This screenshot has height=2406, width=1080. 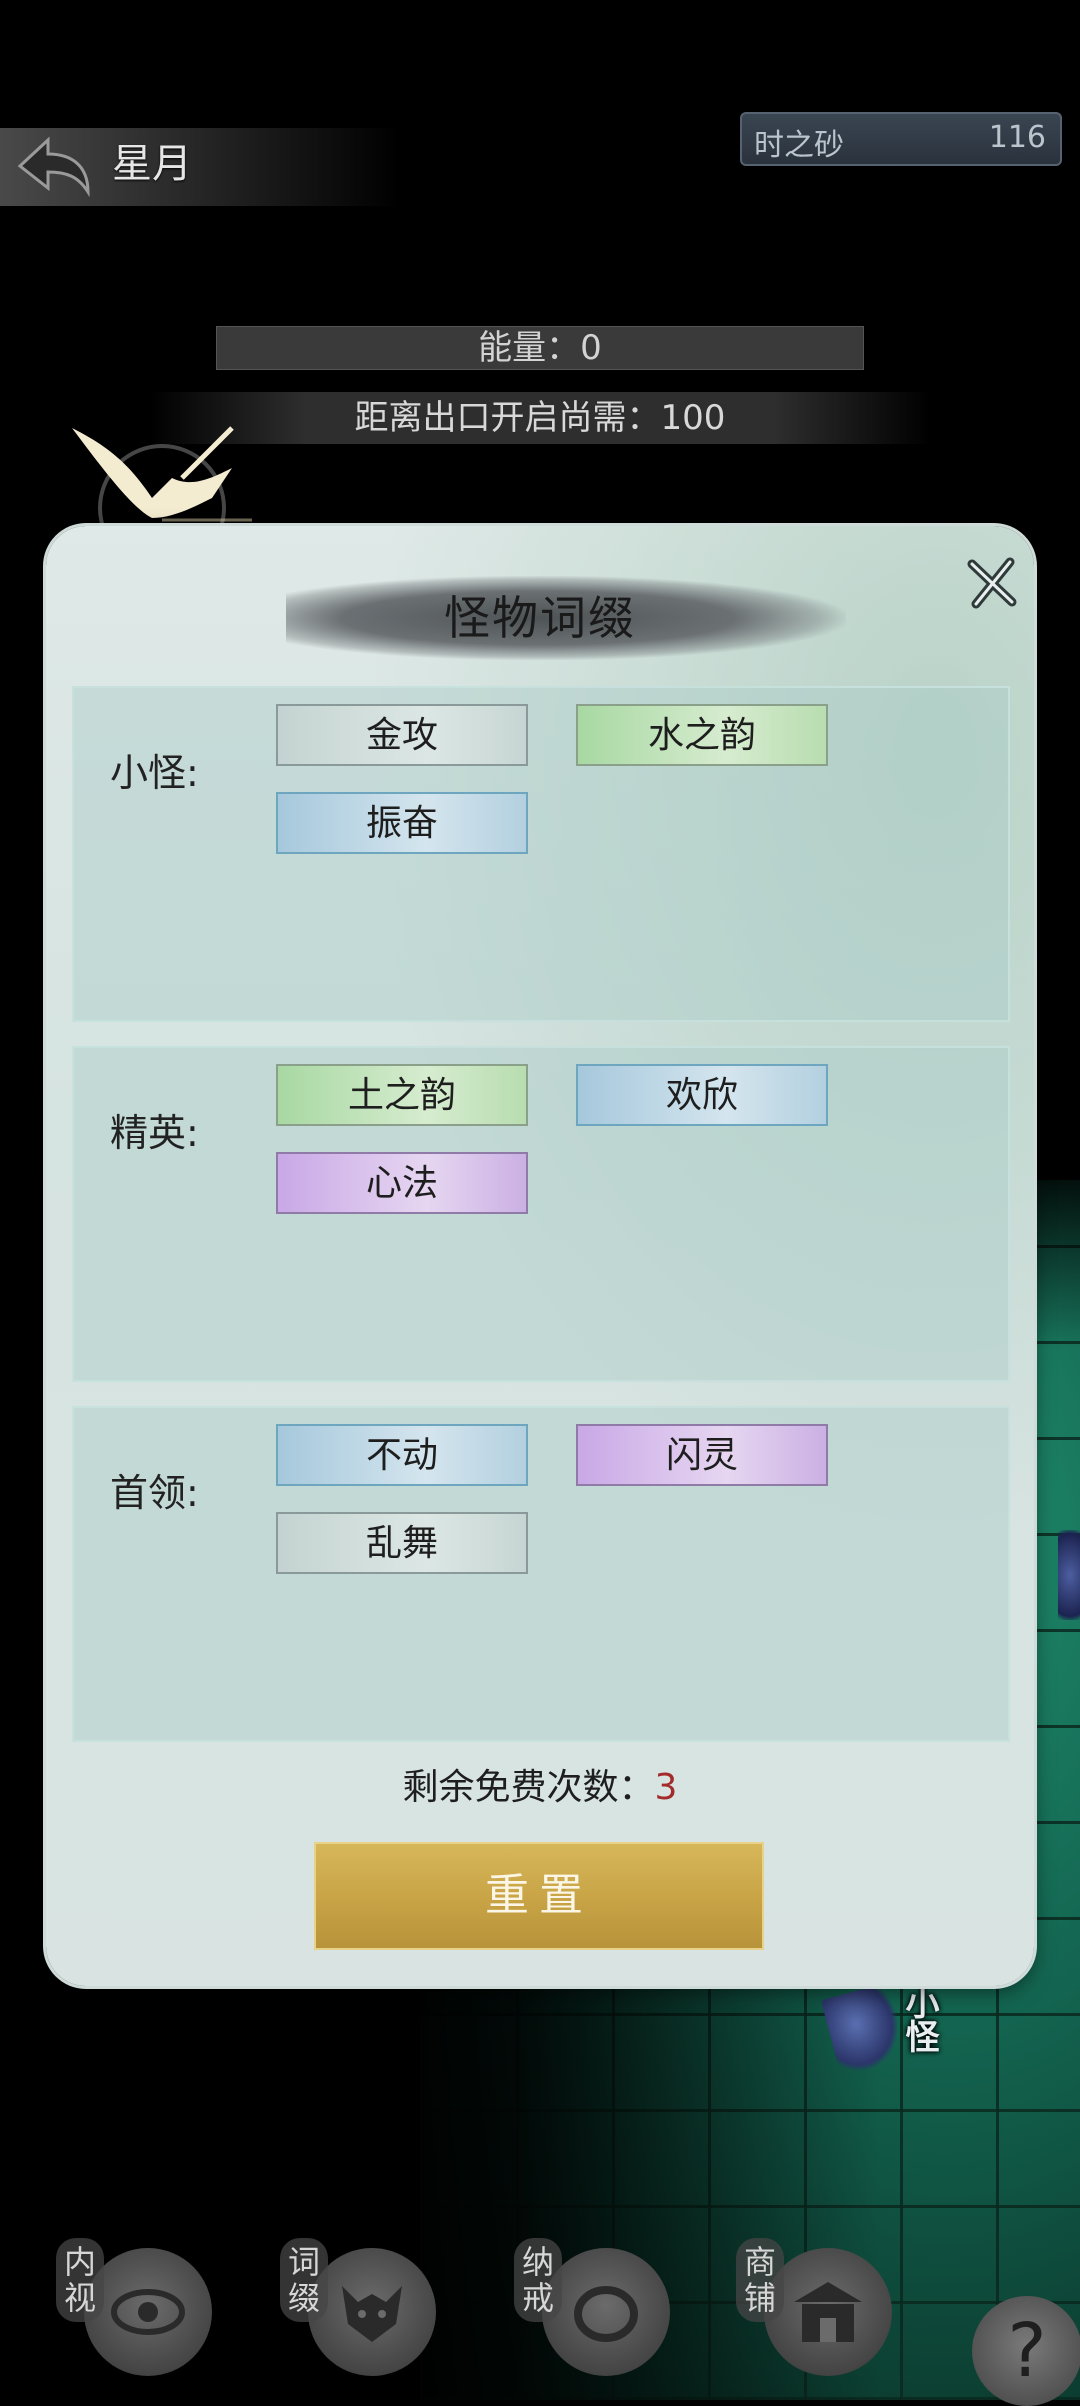 What do you see at coordinates (606, 2314) in the screenshot?
I see `ring-icon` at bounding box center [606, 2314].